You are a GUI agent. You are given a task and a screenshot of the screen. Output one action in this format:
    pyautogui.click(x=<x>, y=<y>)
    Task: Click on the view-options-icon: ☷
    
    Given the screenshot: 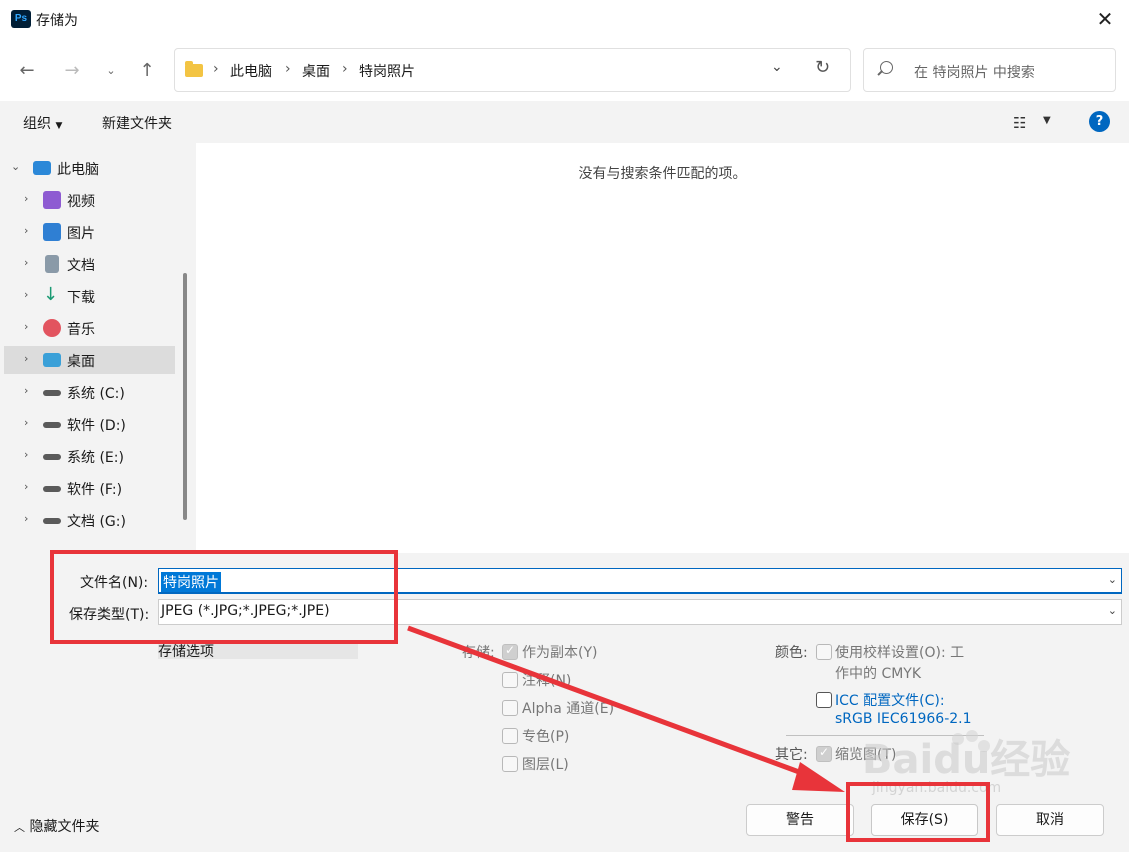 What is the action you would take?
    pyautogui.click(x=1019, y=123)
    